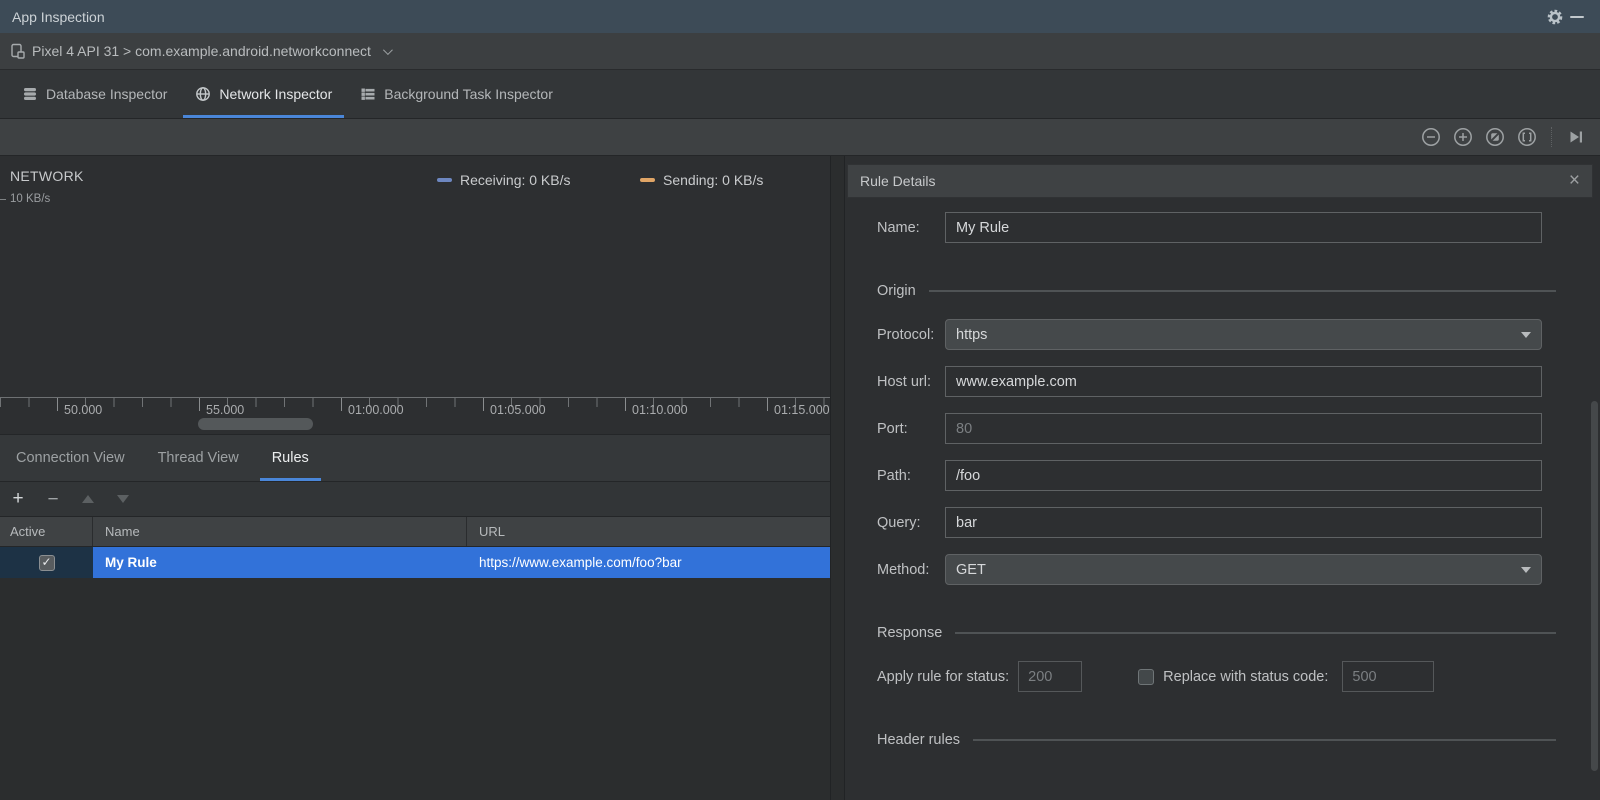 The image size is (1600, 800). I want to click on axis-tick-label: 01:00.000, so click(376, 410).